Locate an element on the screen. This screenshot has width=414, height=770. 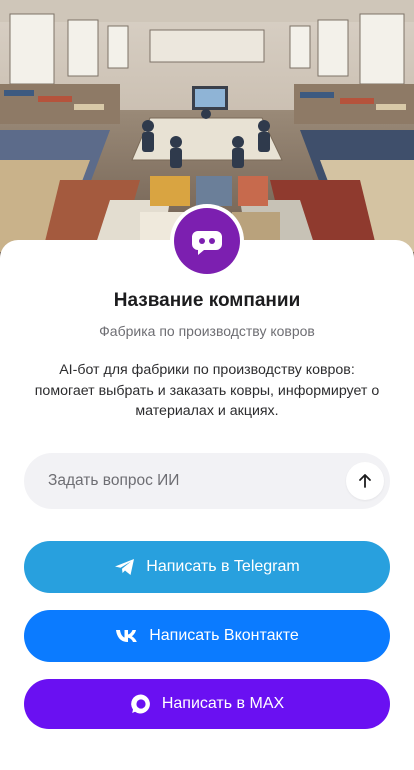
avatar is located at coordinates (207, 241).